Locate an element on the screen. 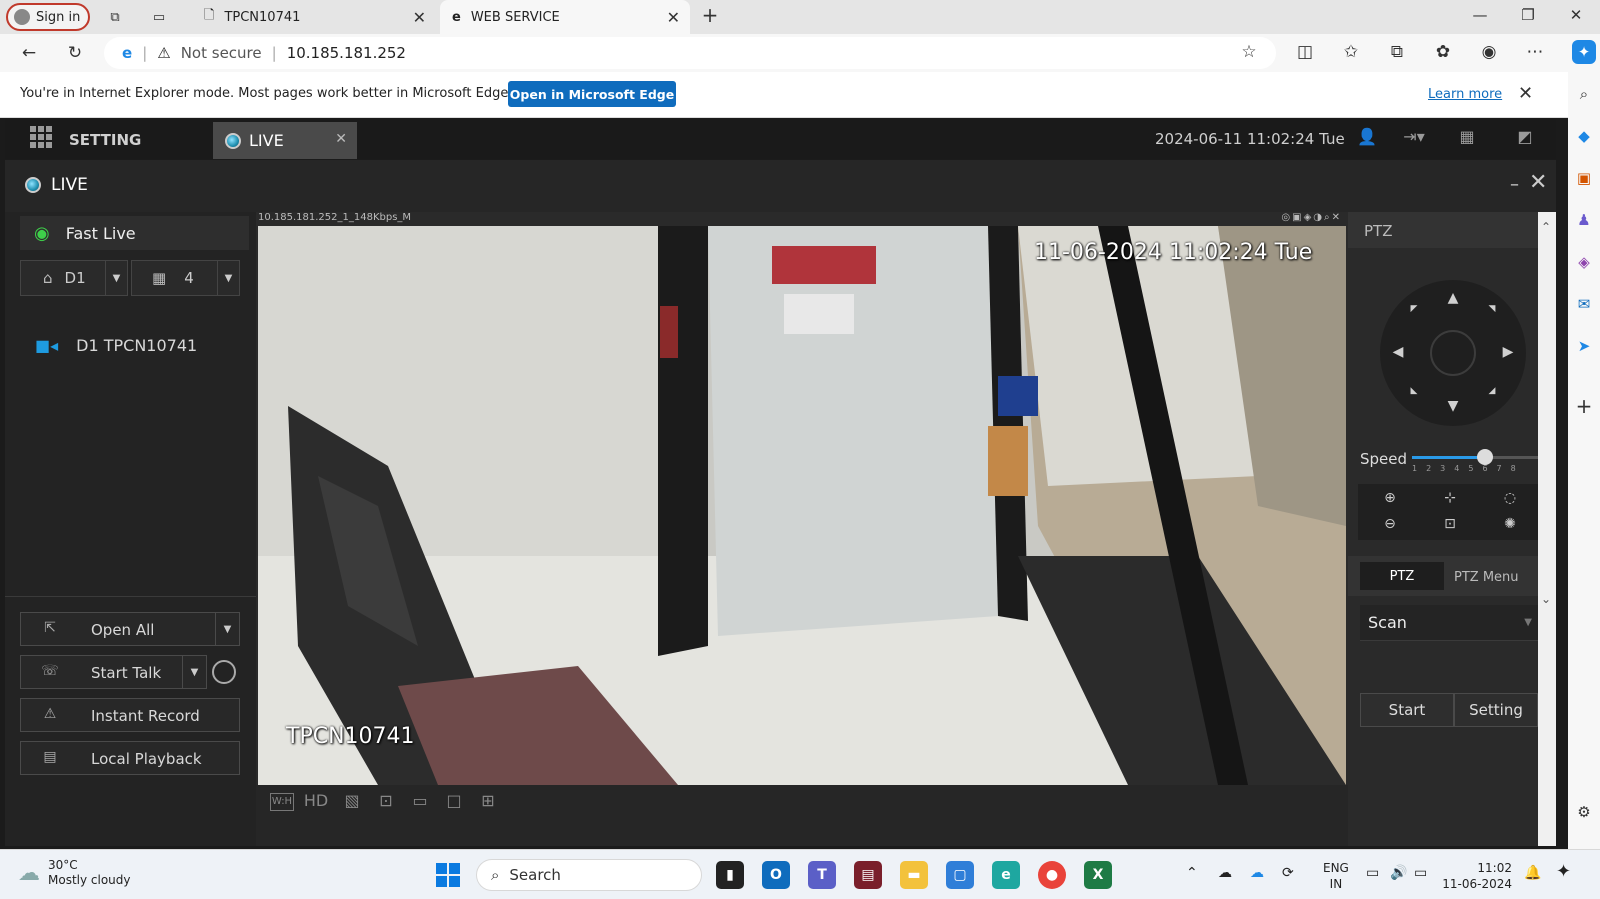 The width and height of the screenshot is (1600, 899). scroll-up-icon: ⌃ is located at coordinates (1546, 227).